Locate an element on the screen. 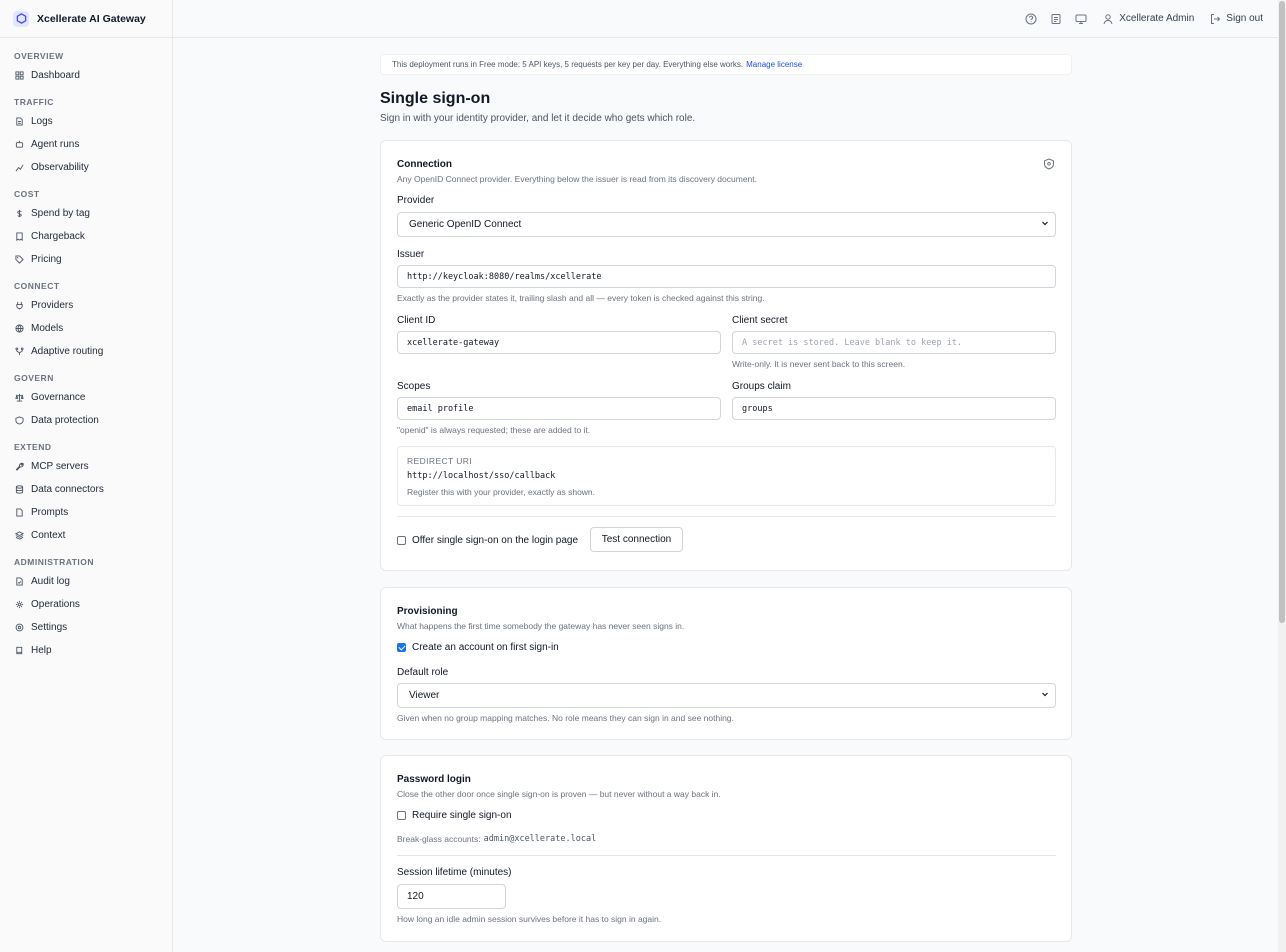 Image resolution: width=1286 pixels, height=952 pixels. page-title: Single sign-on is located at coordinates (435, 98).